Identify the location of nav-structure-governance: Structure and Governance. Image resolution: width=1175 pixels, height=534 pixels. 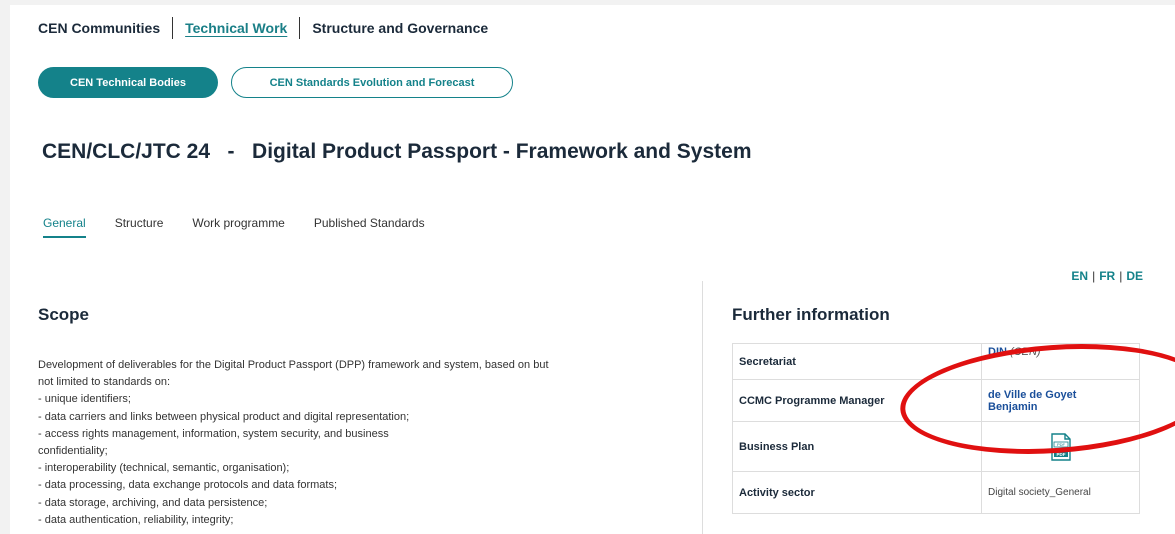
(400, 28).